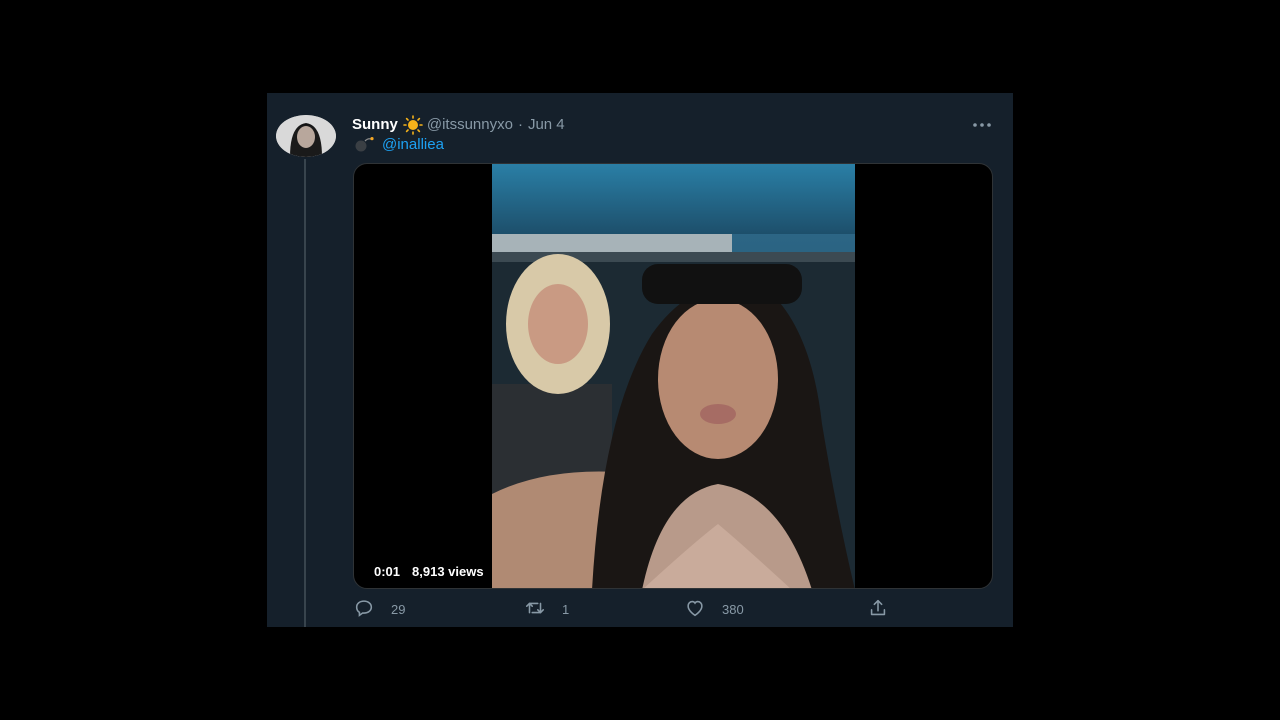 This screenshot has width=1280, height=720. What do you see at coordinates (379, 609) in the screenshot?
I see `reply-button: 29` at bounding box center [379, 609].